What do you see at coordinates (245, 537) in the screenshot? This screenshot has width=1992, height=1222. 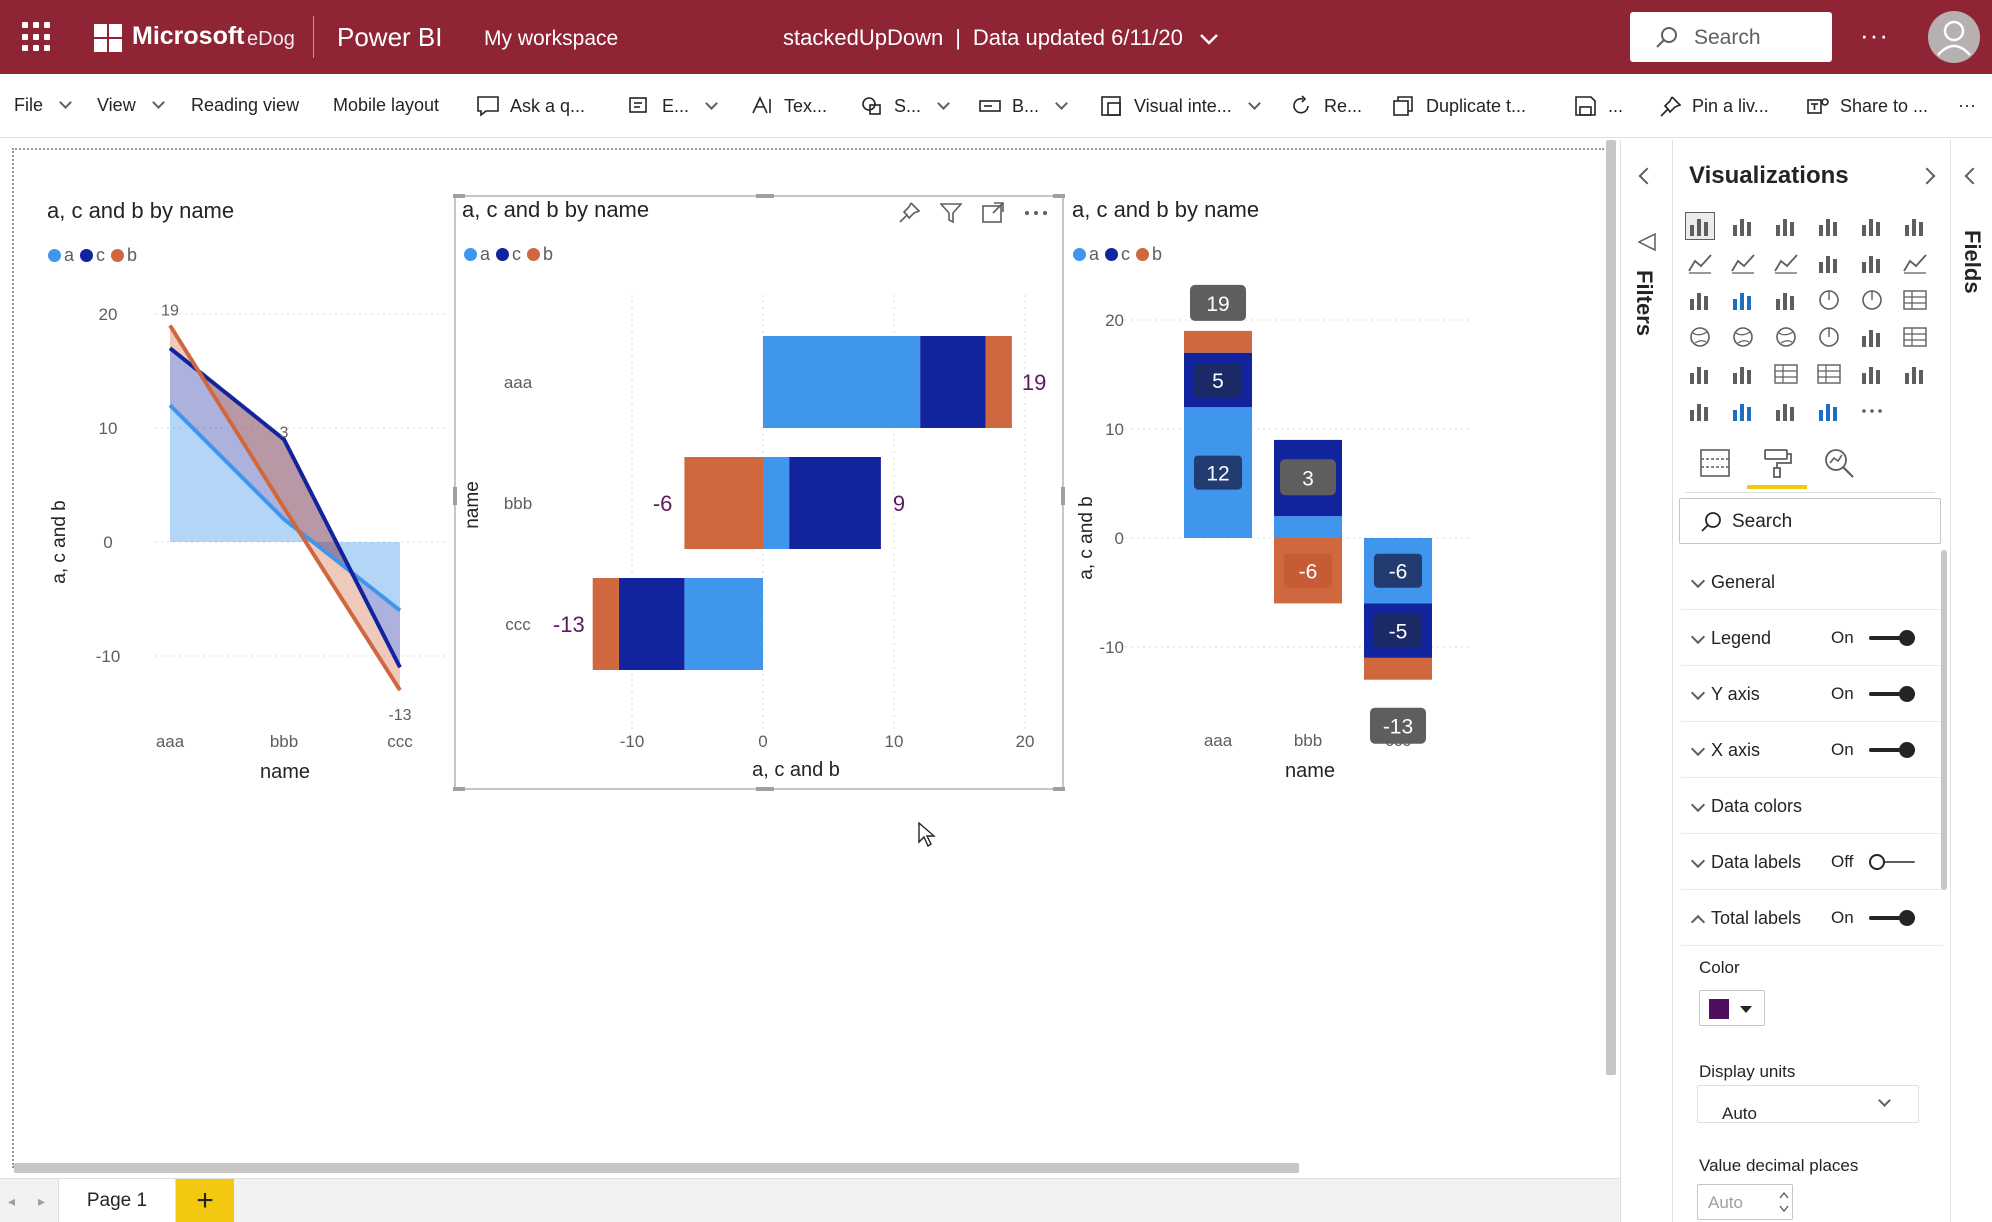 I see `visual-left-area-chart: 20 10 0 -10 aaa bbb ccc name a, c and b 19 3 -13` at bounding box center [245, 537].